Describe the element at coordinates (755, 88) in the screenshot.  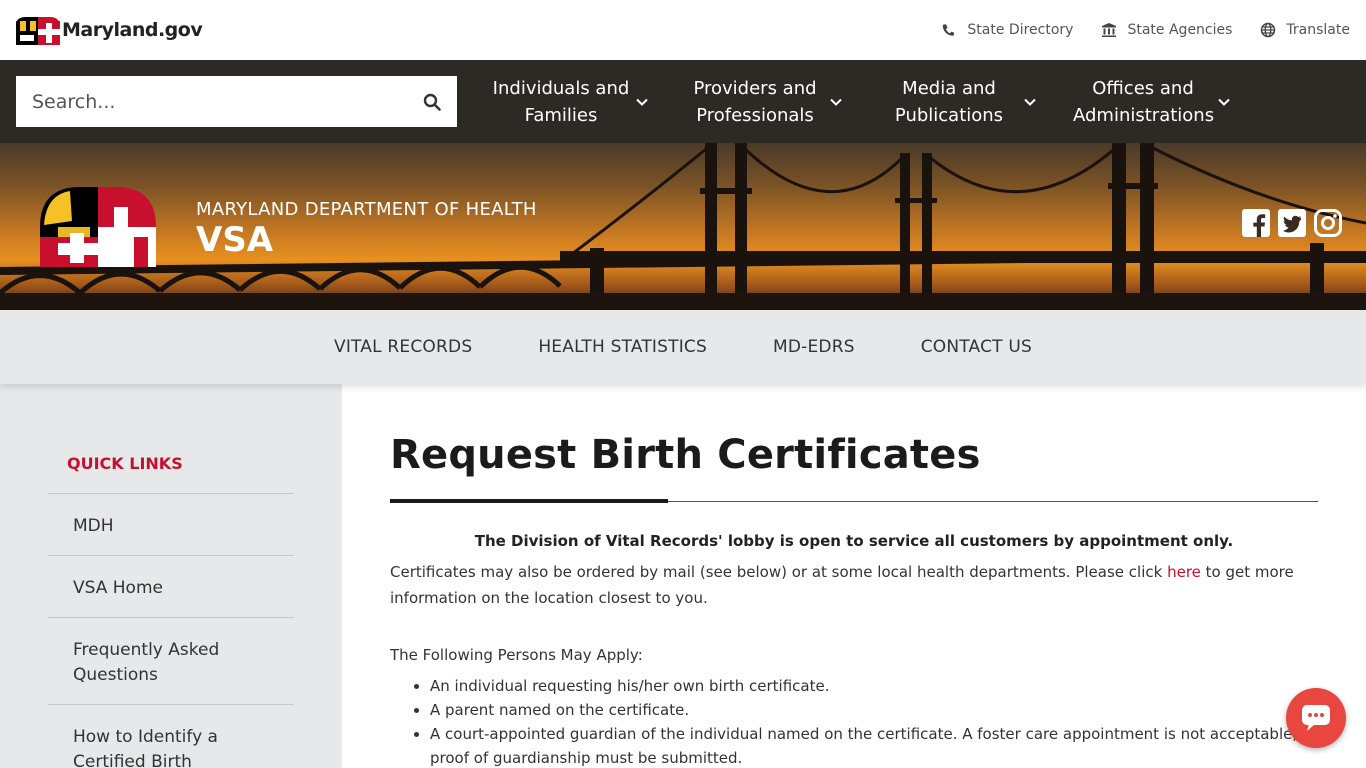
I see `menu-label-line: Providers and` at that location.